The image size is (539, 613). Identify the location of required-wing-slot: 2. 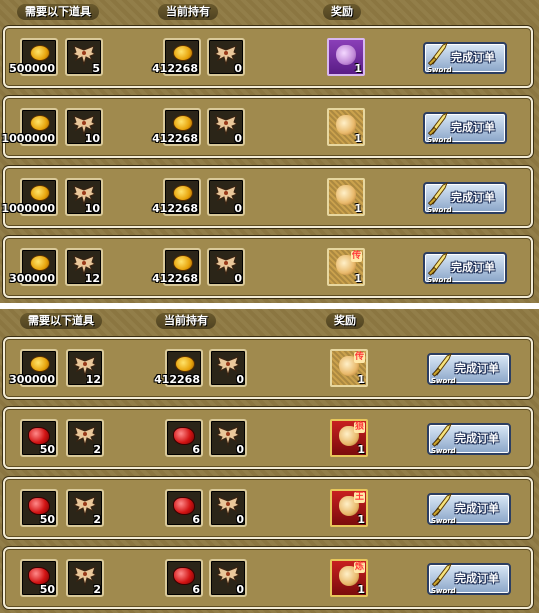
(85, 438).